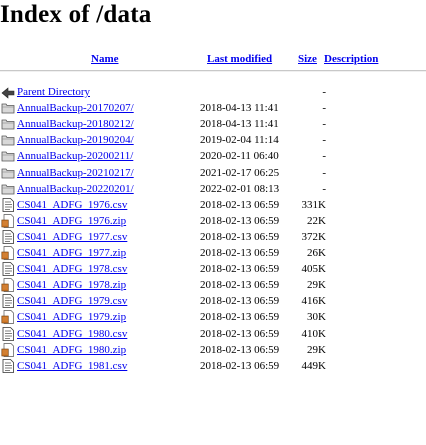 Image resolution: width=426 pixels, height=445 pixels. What do you see at coordinates (76, 14) in the screenshot?
I see `page-title: Index of /data` at bounding box center [76, 14].